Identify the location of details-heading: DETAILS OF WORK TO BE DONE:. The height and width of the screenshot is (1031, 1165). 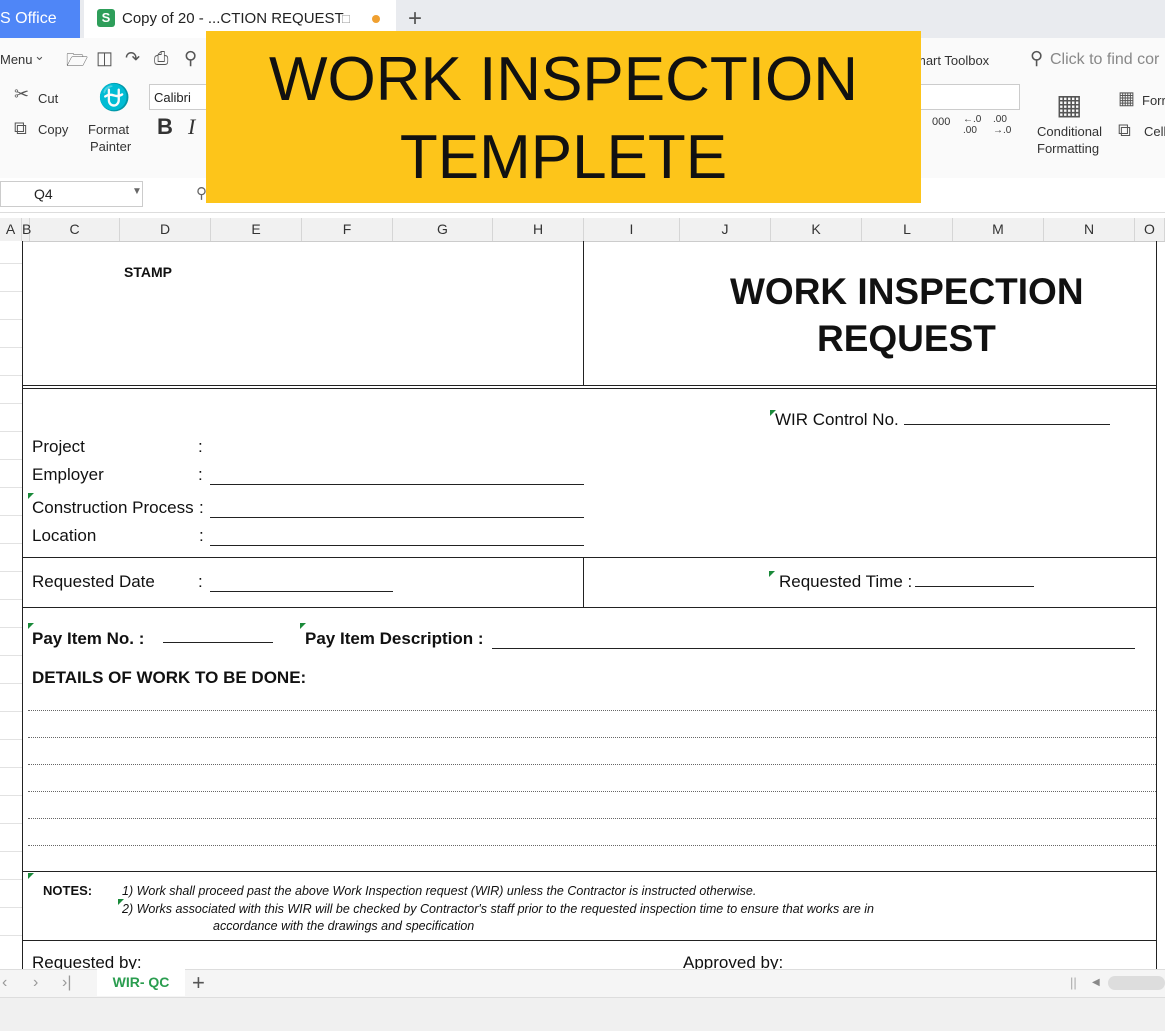
(169, 677).